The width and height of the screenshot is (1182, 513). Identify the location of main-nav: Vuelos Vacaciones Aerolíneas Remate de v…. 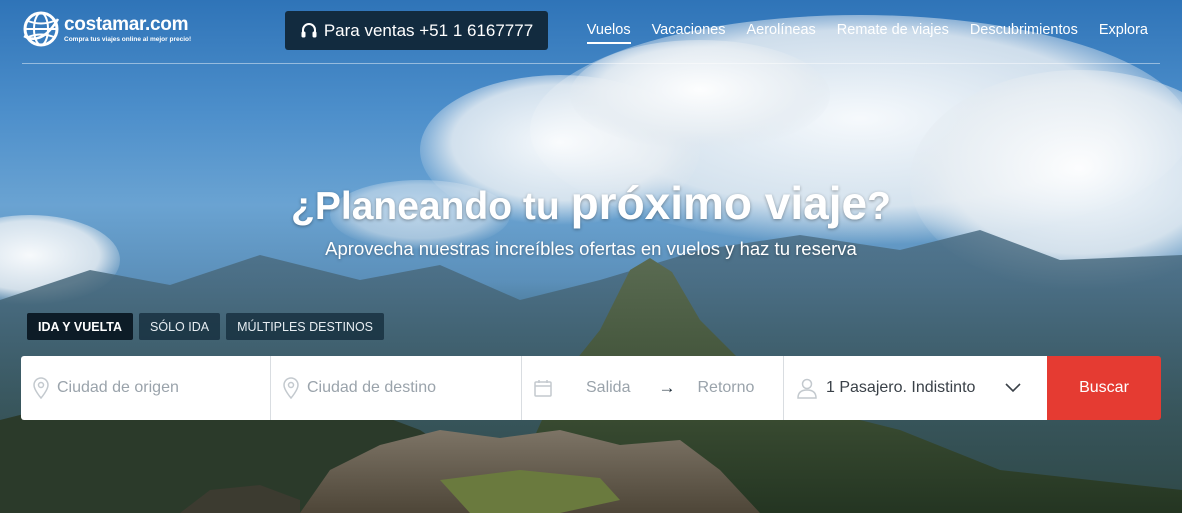
(867, 33).